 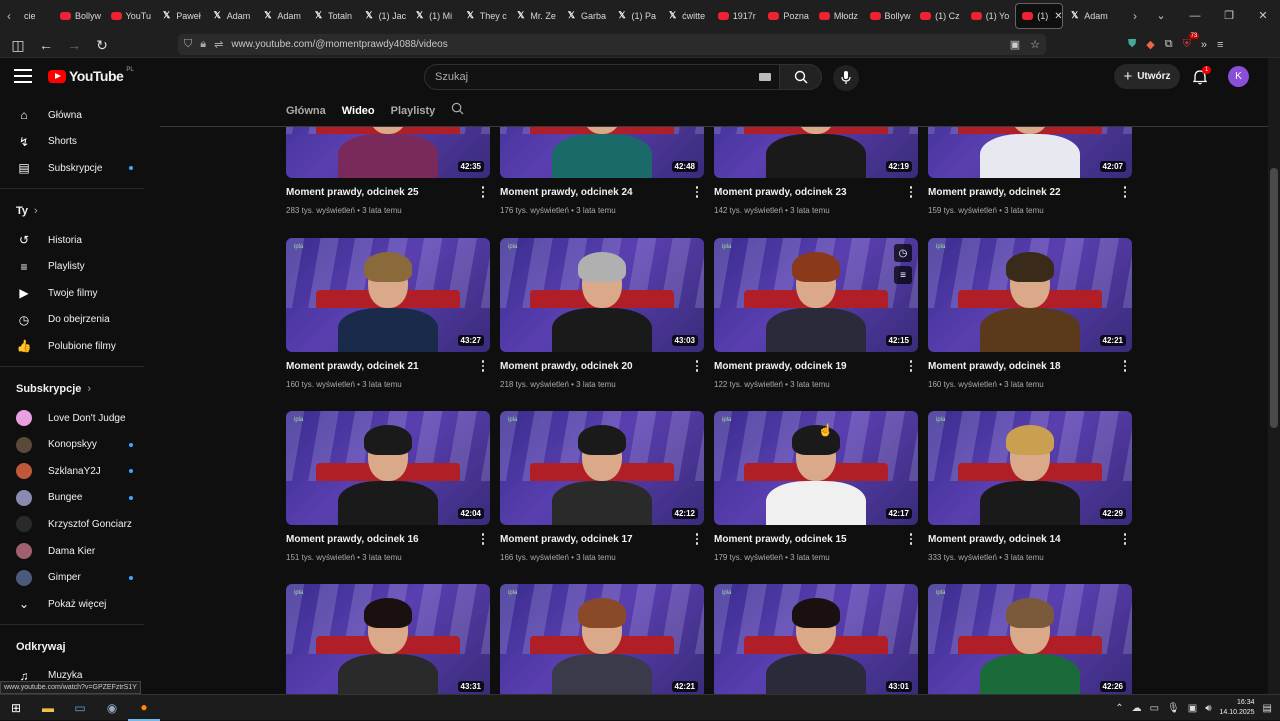 I want to click on browser-tab: 𝕏 They c, so click(x=484, y=15).